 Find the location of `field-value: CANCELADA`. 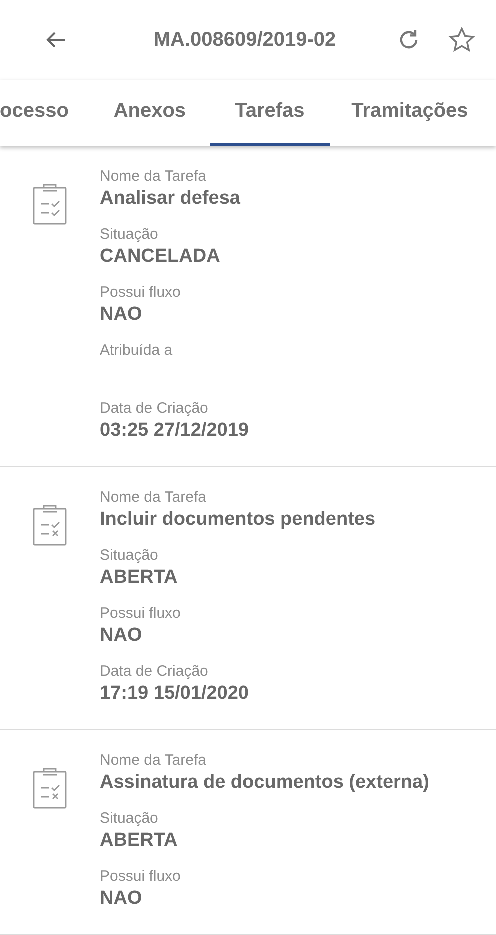

field-value: CANCELADA is located at coordinates (161, 257).